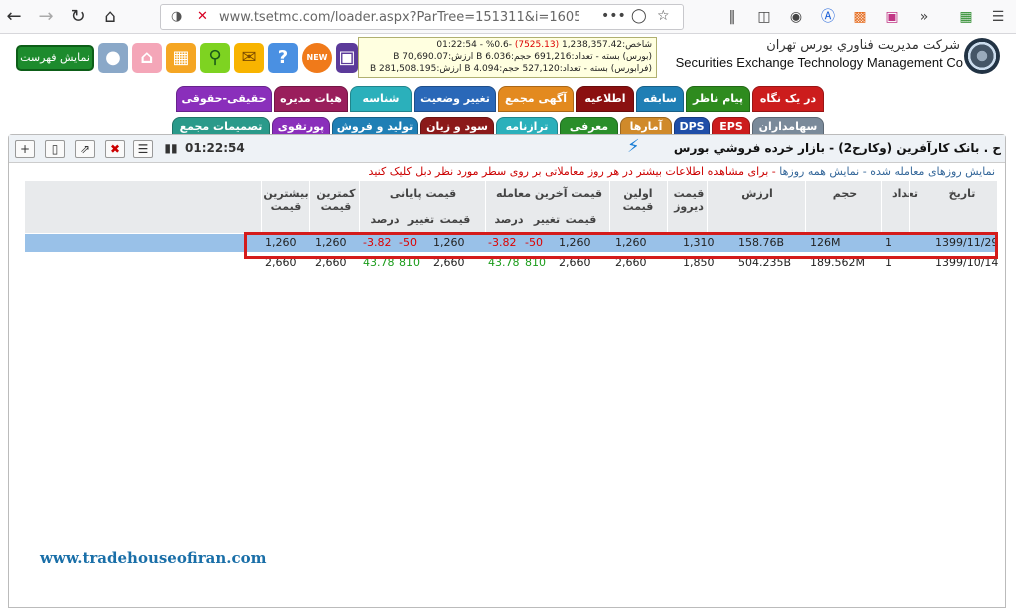 This screenshot has width=1016, height=608. What do you see at coordinates (613, 16) in the screenshot?
I see `page-actions-icon: •••` at bounding box center [613, 16].